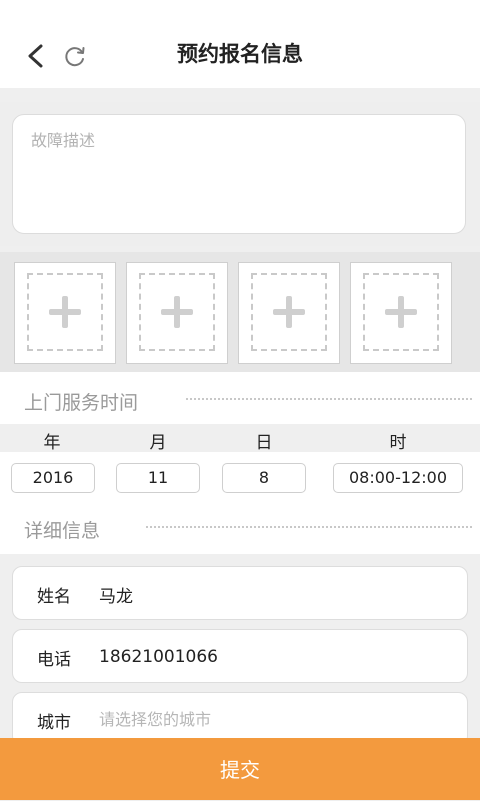 The height and width of the screenshot is (801, 480). Describe the element at coordinates (264, 443) in the screenshot. I see `day-label: 日` at that location.